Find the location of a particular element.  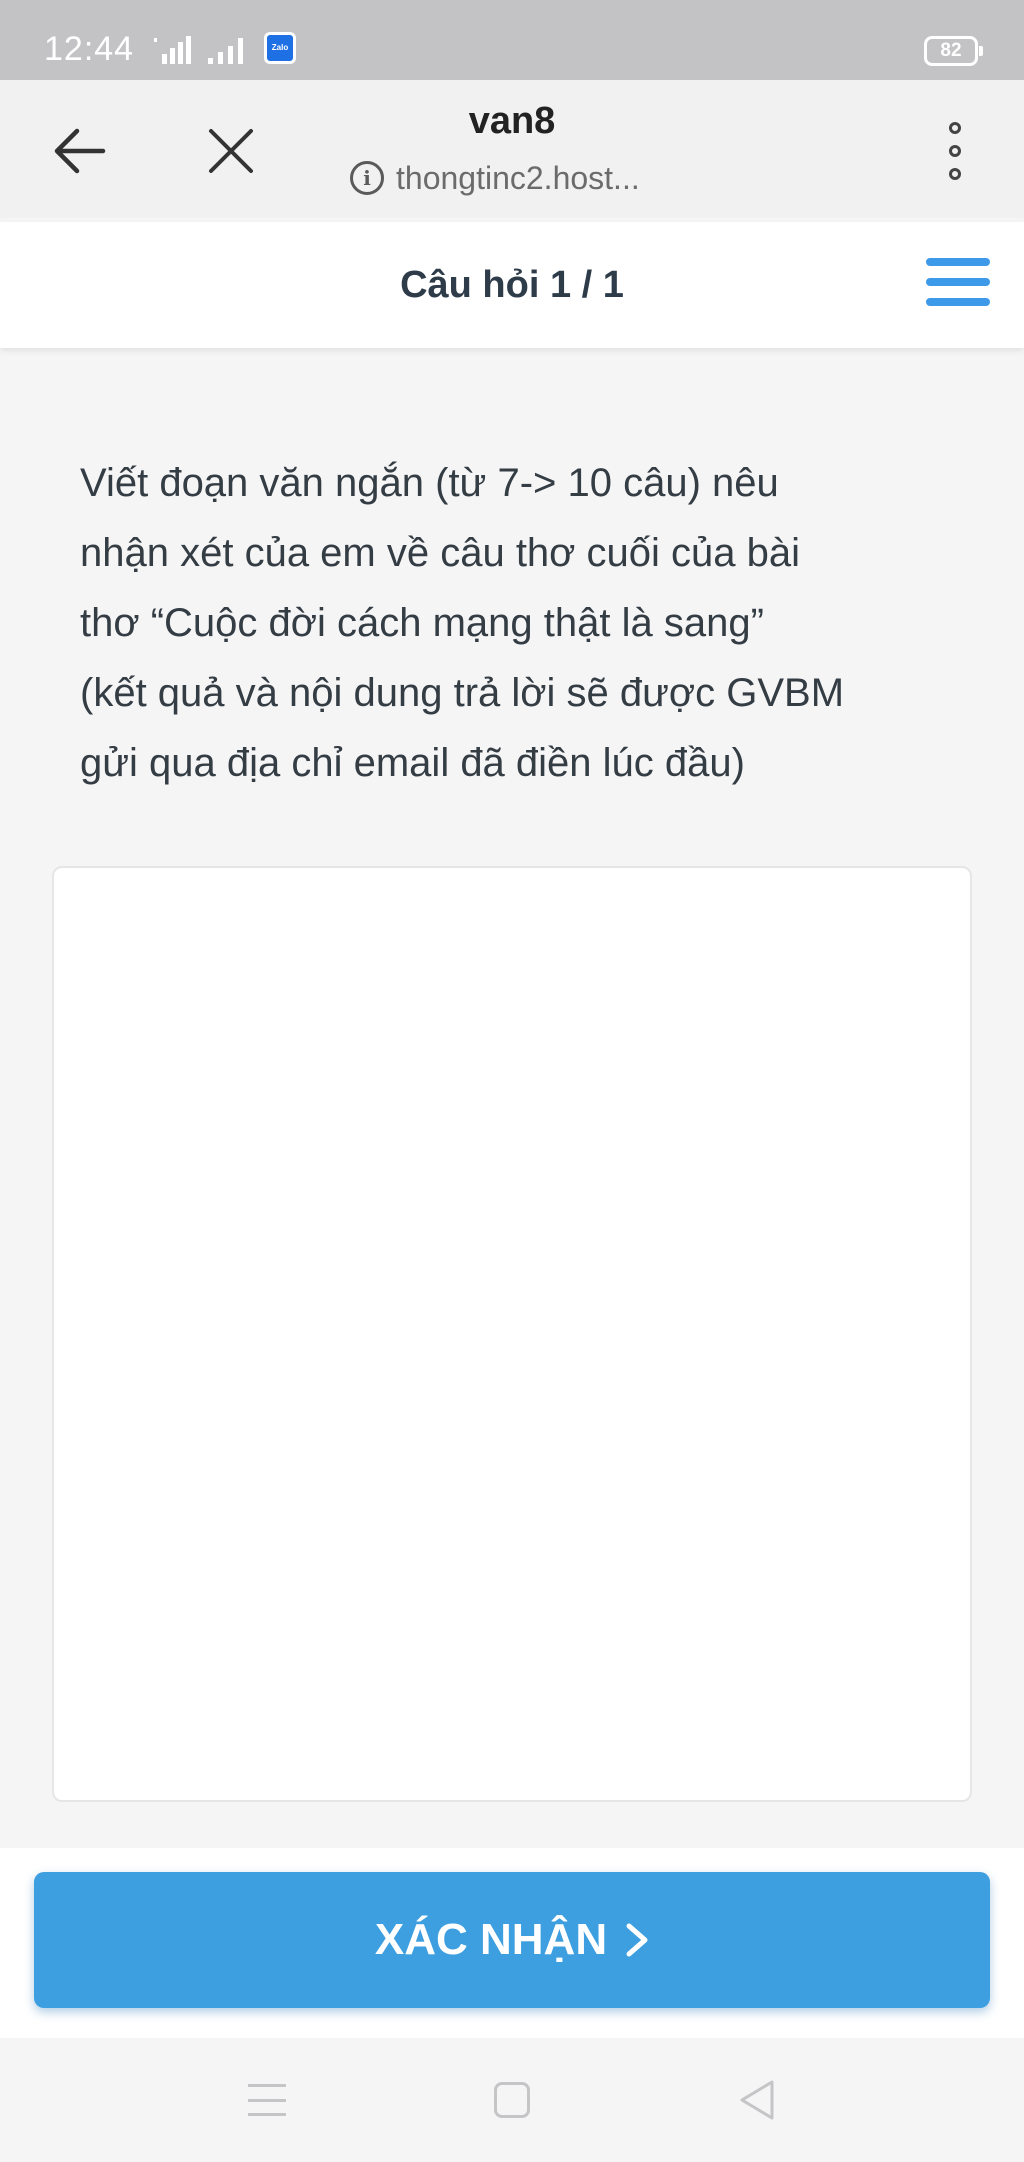

confirm-button: XÁC NHẬN is located at coordinates (512, 1940).